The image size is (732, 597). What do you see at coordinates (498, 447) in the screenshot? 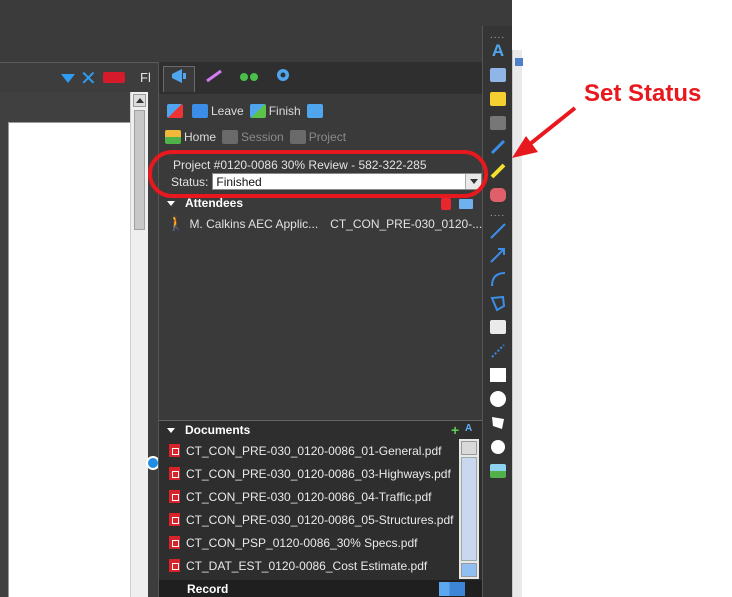
I see `cloud-shape-tool-button` at bounding box center [498, 447].